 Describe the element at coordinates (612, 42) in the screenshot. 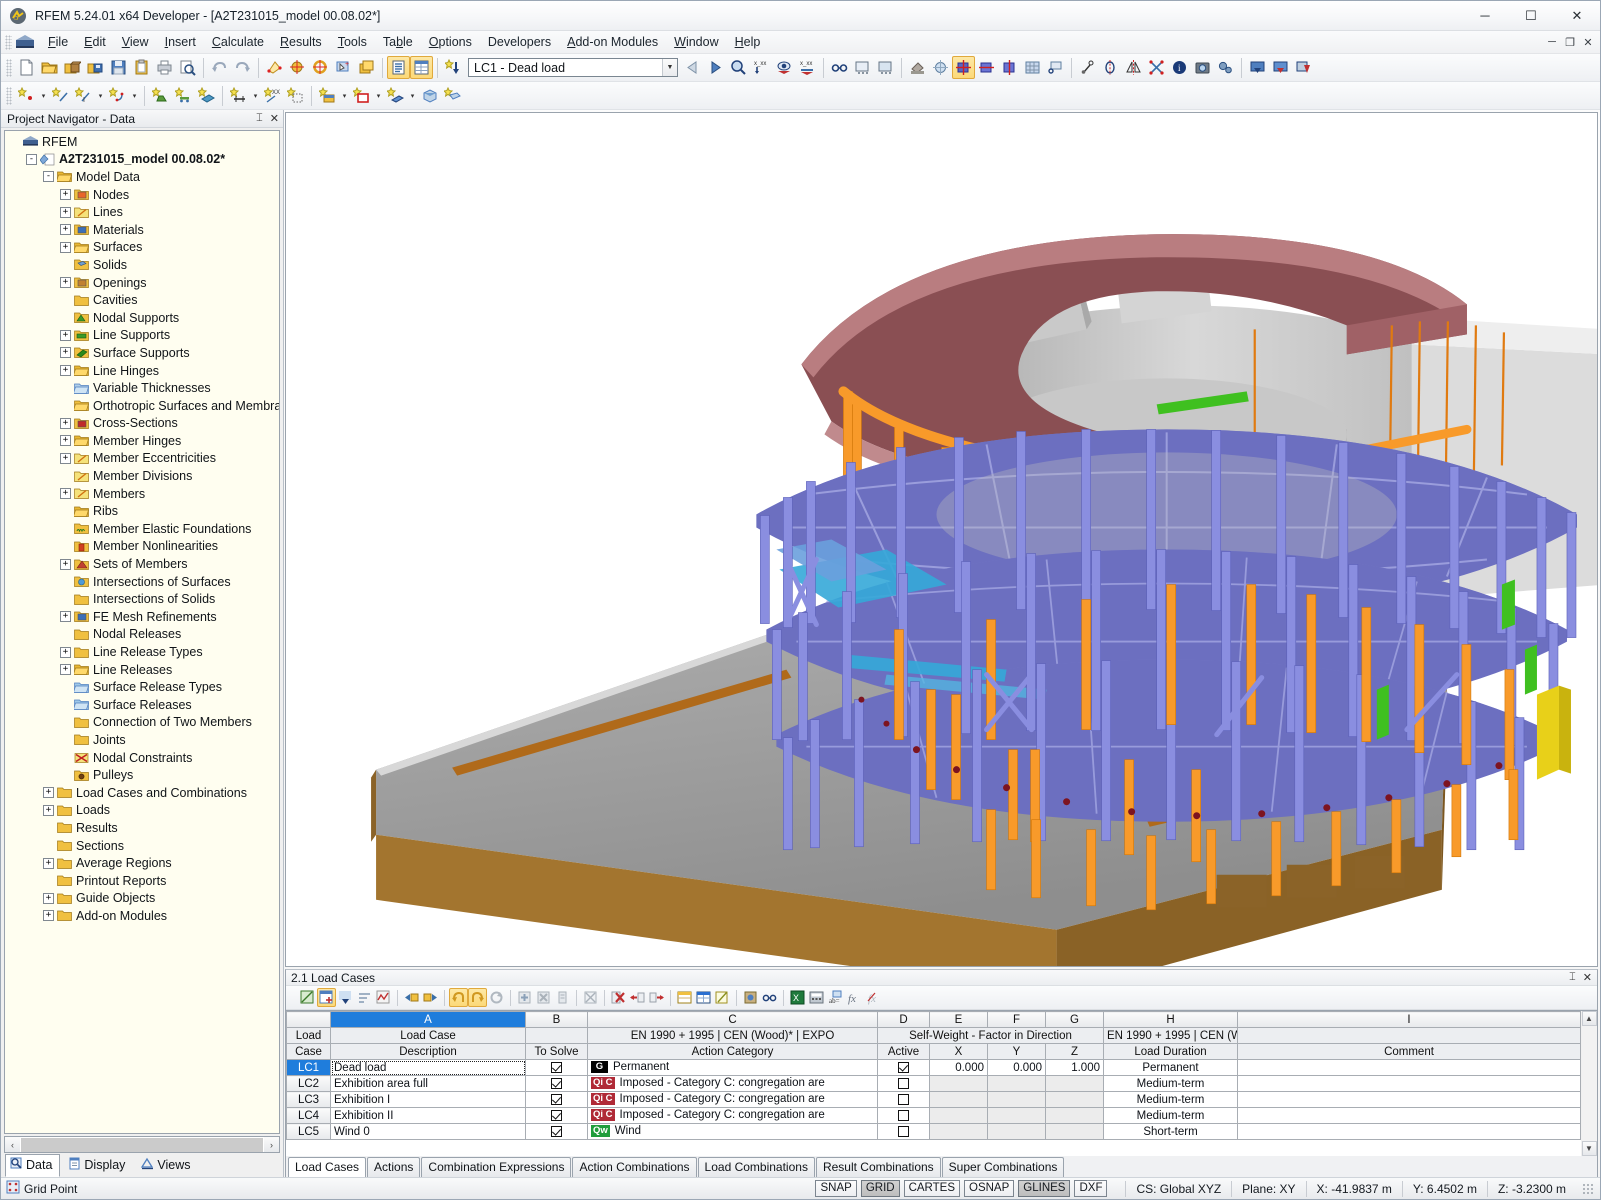

I see `menu-addon-modules: Add-on Modules` at that location.